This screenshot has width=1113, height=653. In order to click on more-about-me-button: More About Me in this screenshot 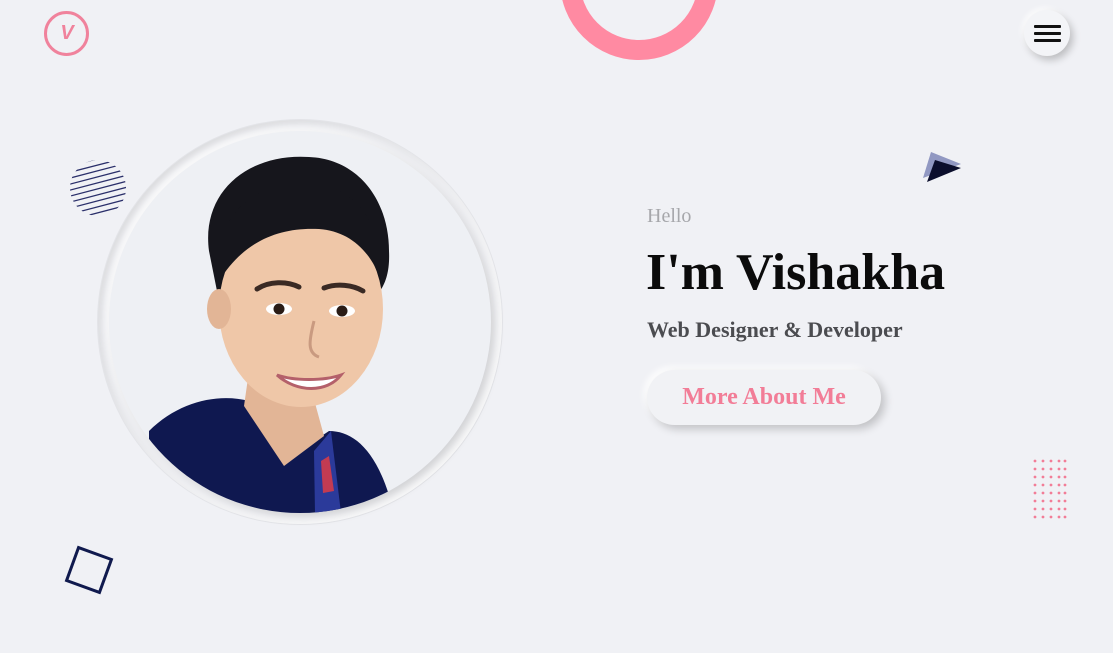, I will do `click(764, 397)`.